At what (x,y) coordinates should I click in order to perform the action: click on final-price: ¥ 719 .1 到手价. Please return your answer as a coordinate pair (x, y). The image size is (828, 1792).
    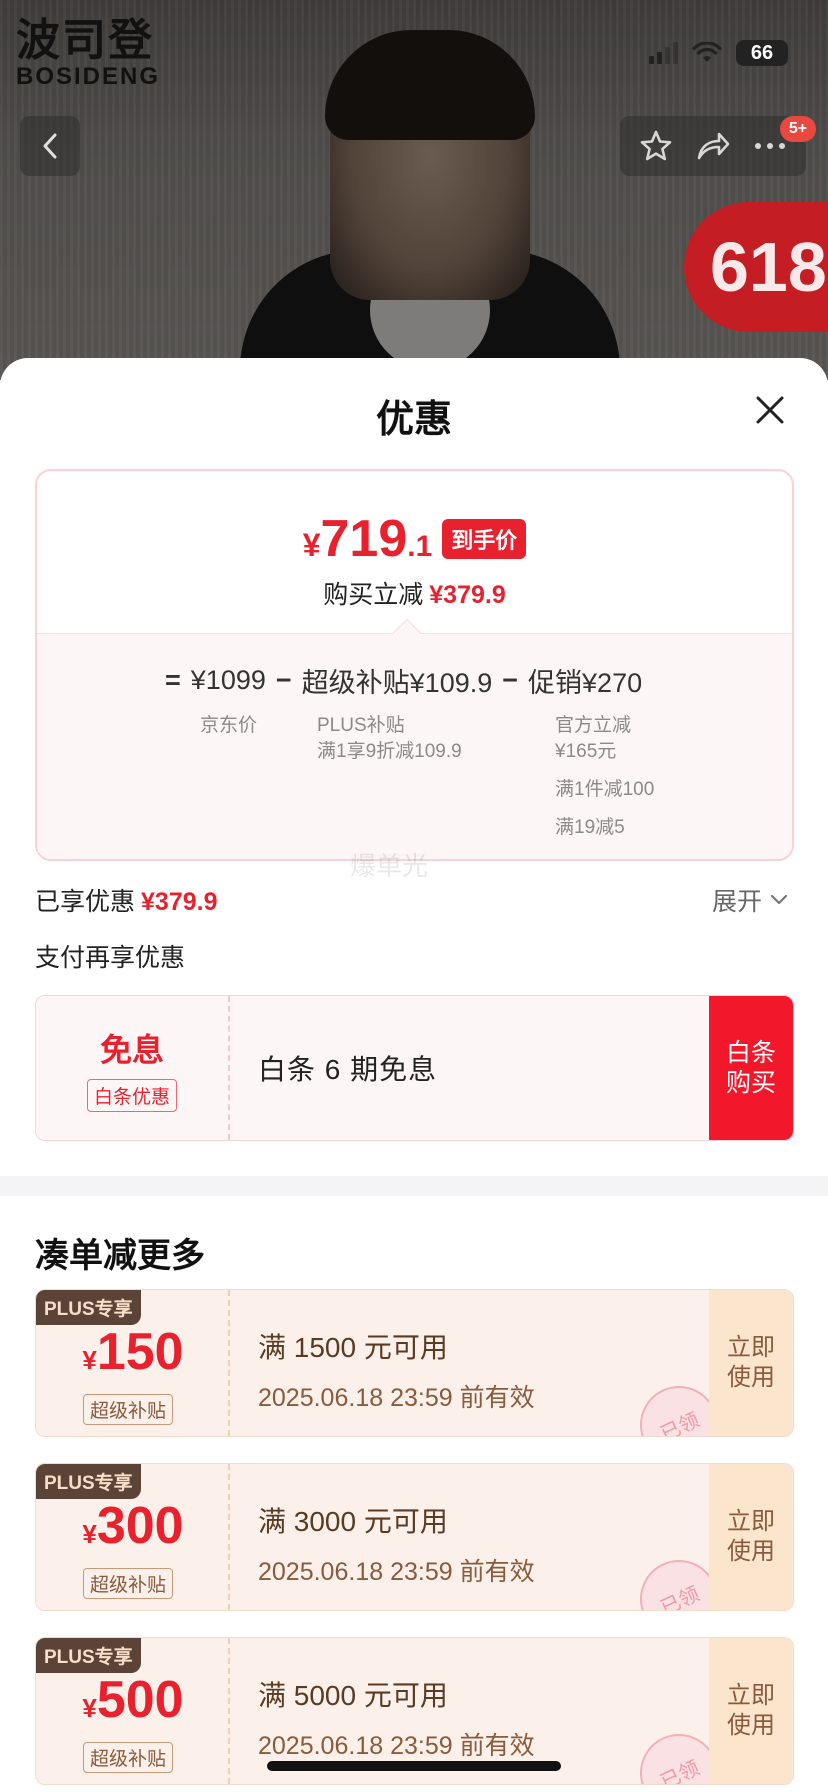
    Looking at the image, I should click on (414, 539).